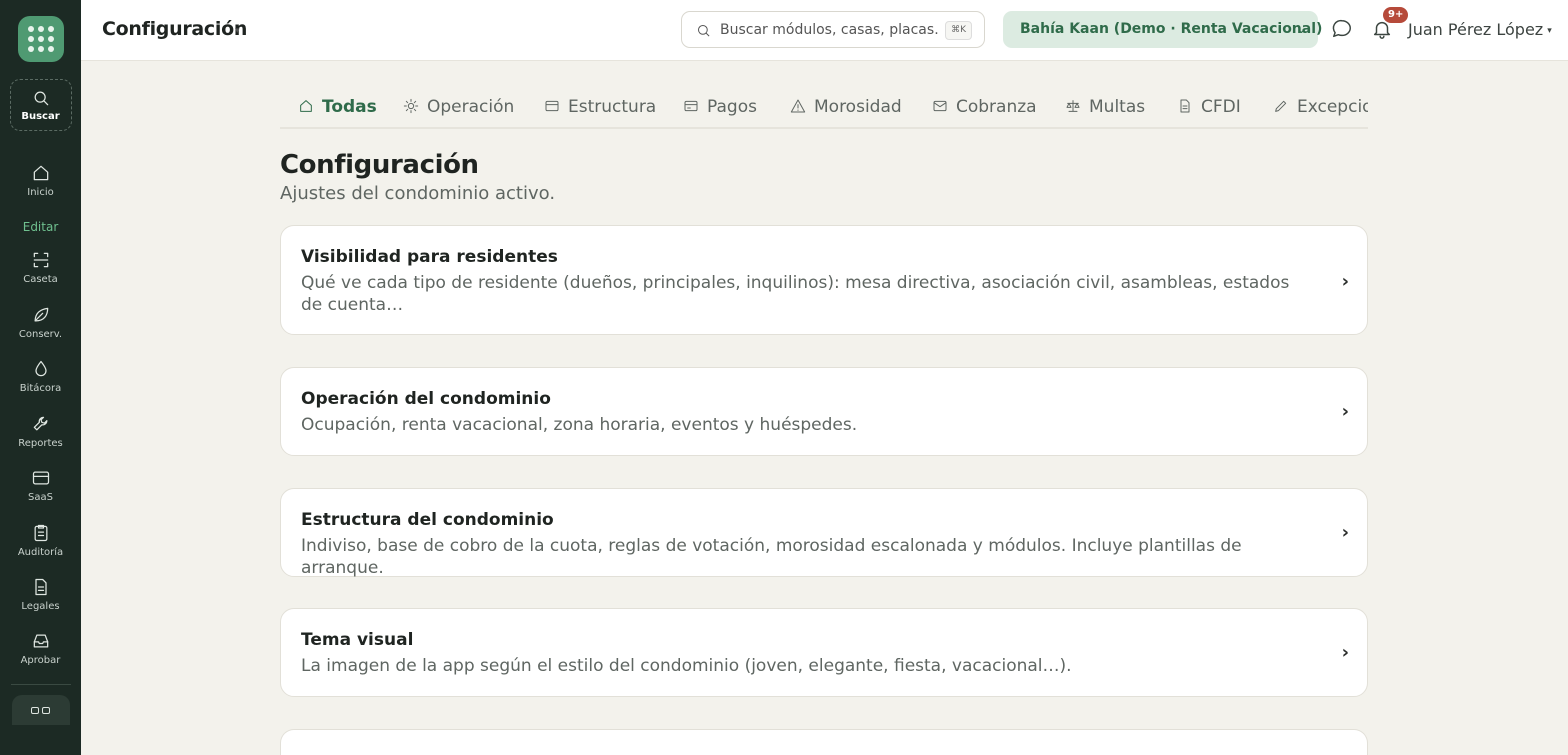  I want to click on tab-label: Estructura, so click(612, 107).